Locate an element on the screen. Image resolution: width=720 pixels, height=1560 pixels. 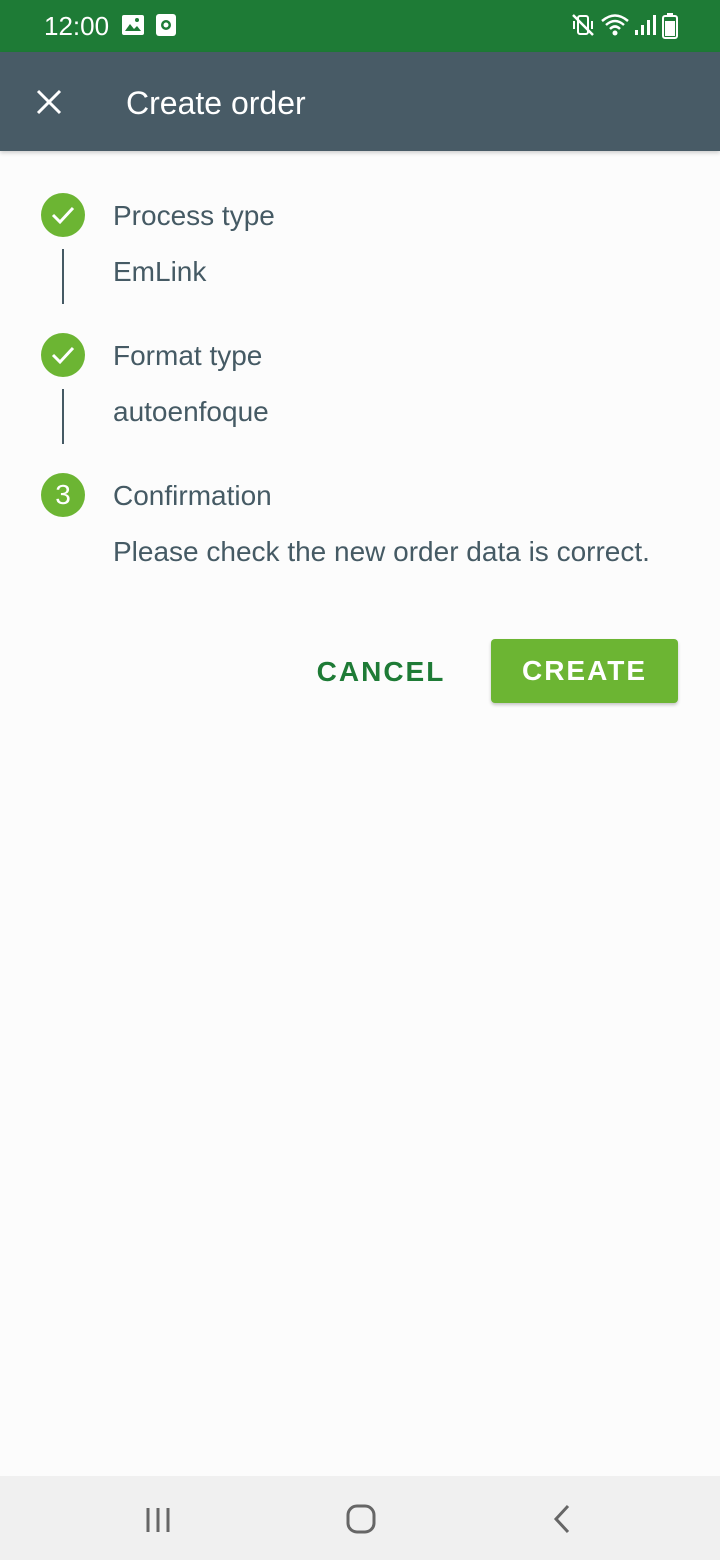
wifi-icon is located at coordinates (615, 27).